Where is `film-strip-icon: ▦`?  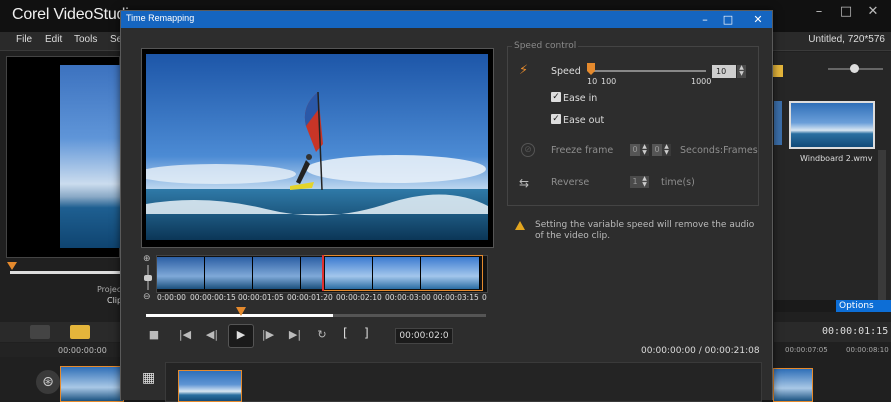
film-strip-icon: ▦ is located at coordinates (149, 378).